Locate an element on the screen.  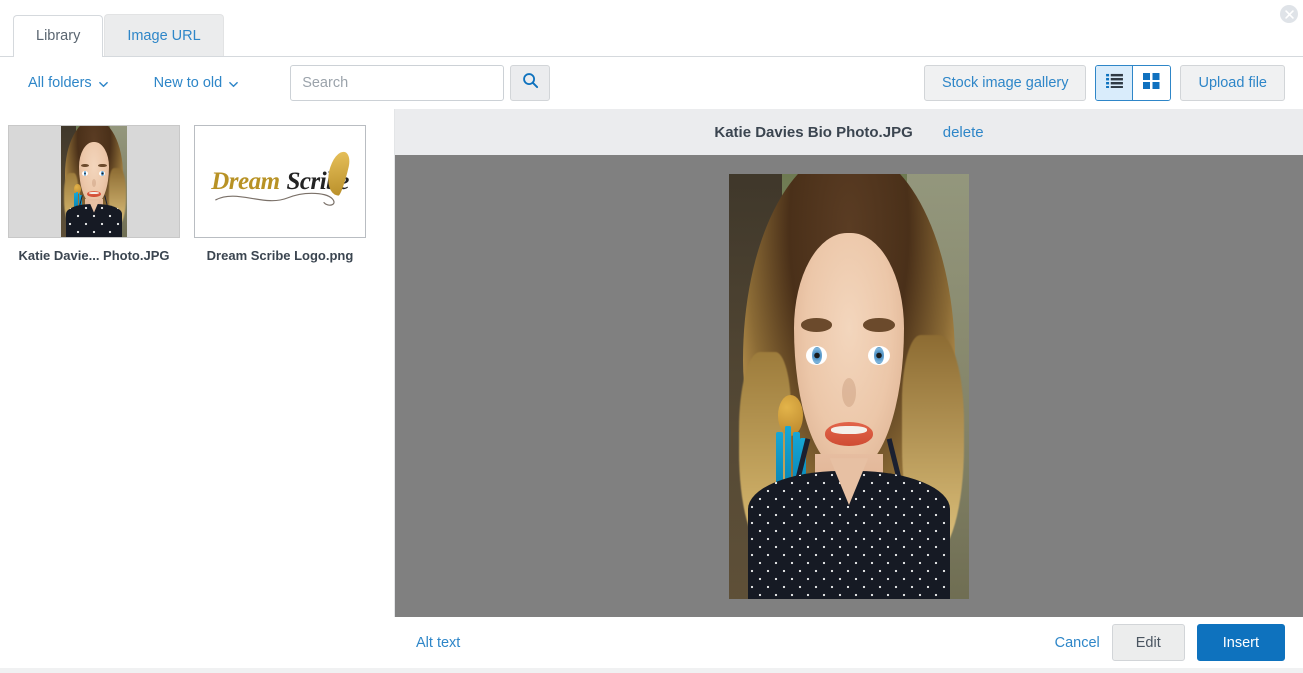
close-icon is located at coordinates (1289, 14).